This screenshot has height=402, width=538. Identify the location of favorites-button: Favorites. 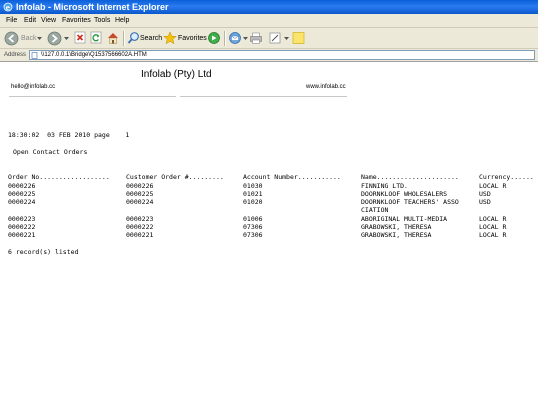
(185, 38).